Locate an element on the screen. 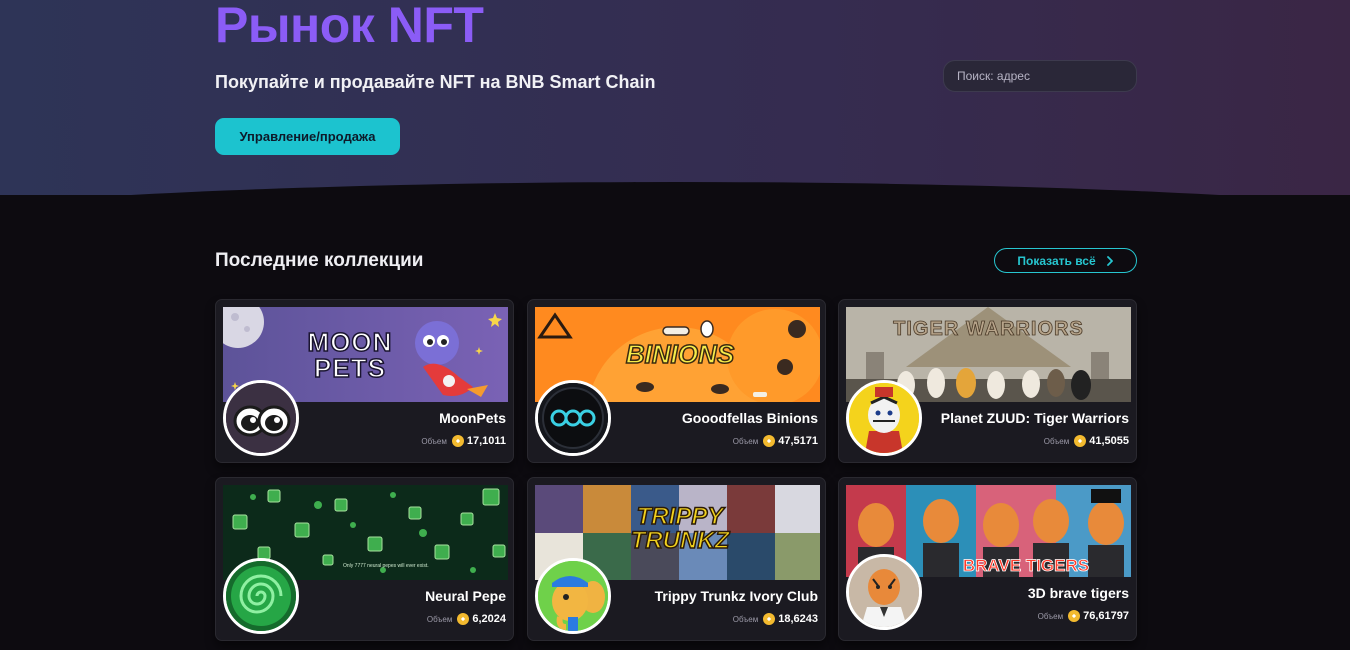  volume-value: 41,5055 is located at coordinates (1109, 441).